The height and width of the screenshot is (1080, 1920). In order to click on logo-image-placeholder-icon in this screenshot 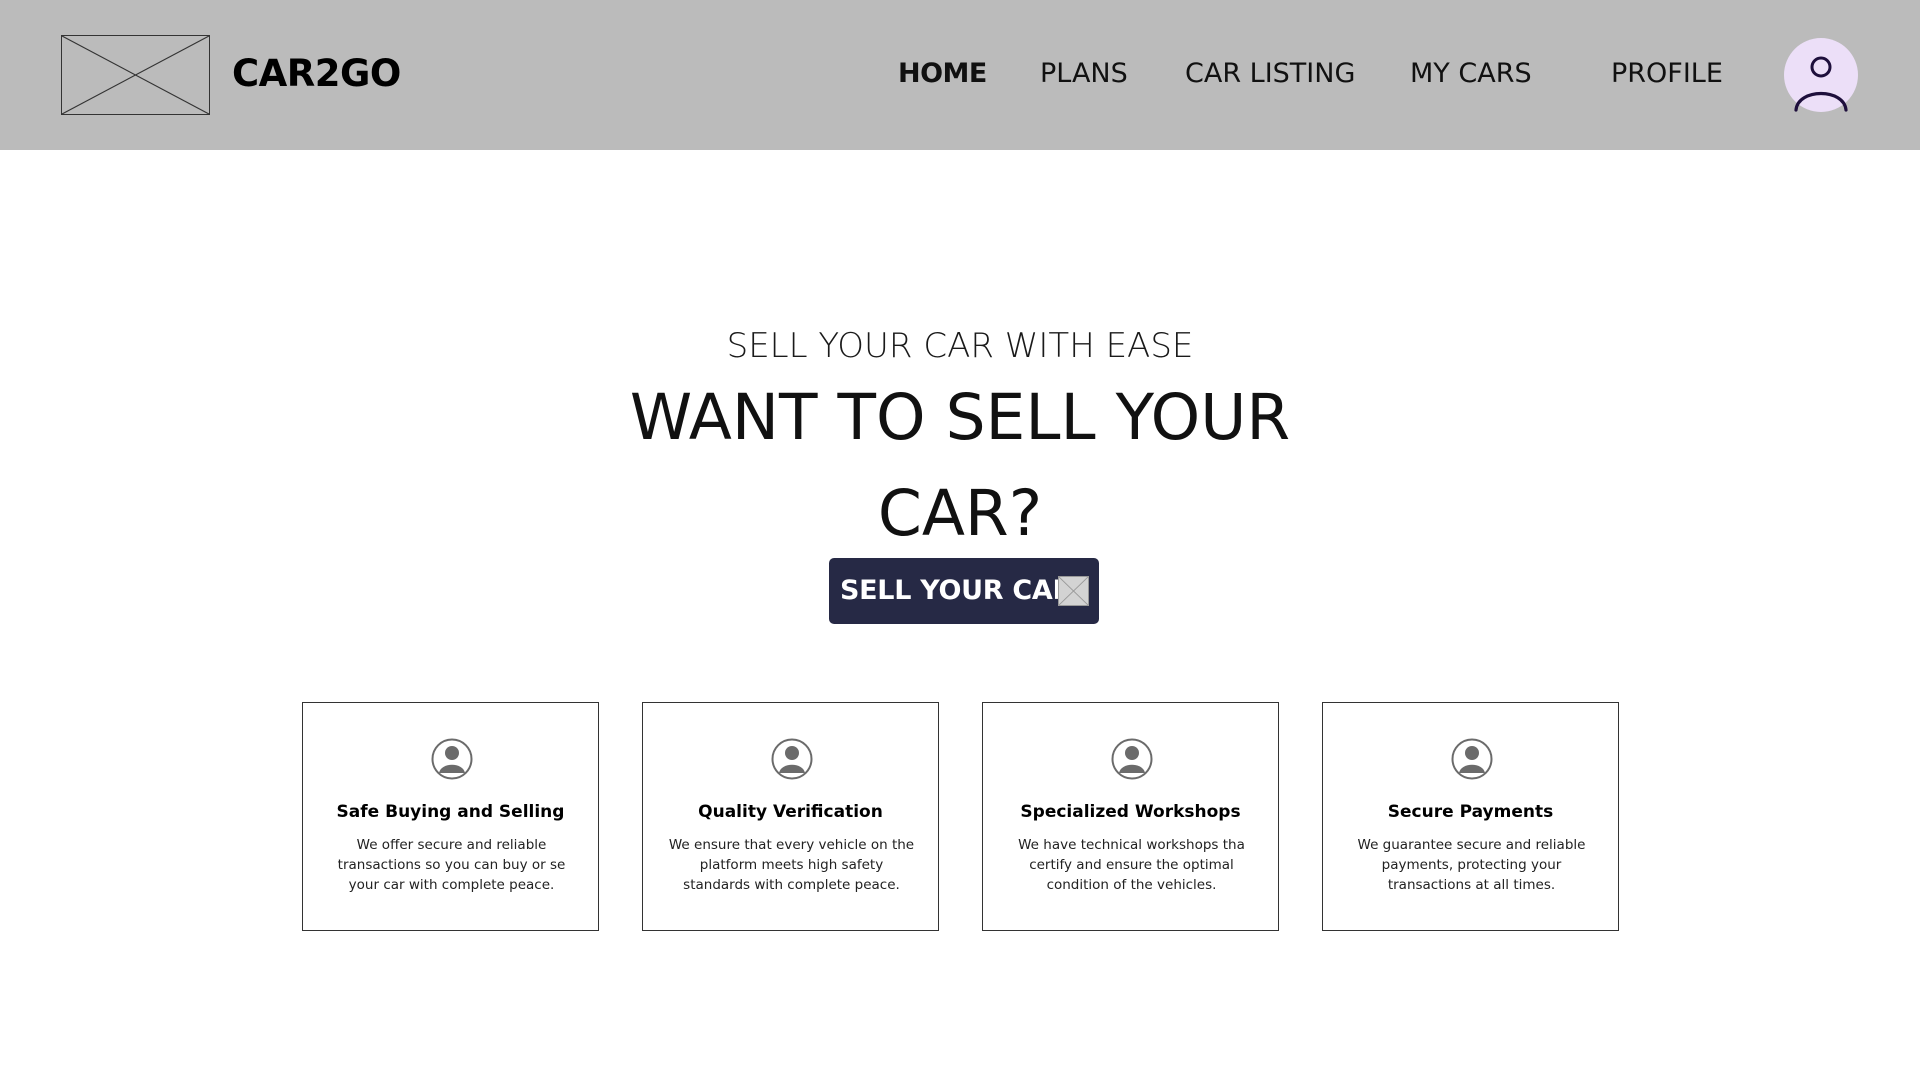, I will do `click(135, 75)`.